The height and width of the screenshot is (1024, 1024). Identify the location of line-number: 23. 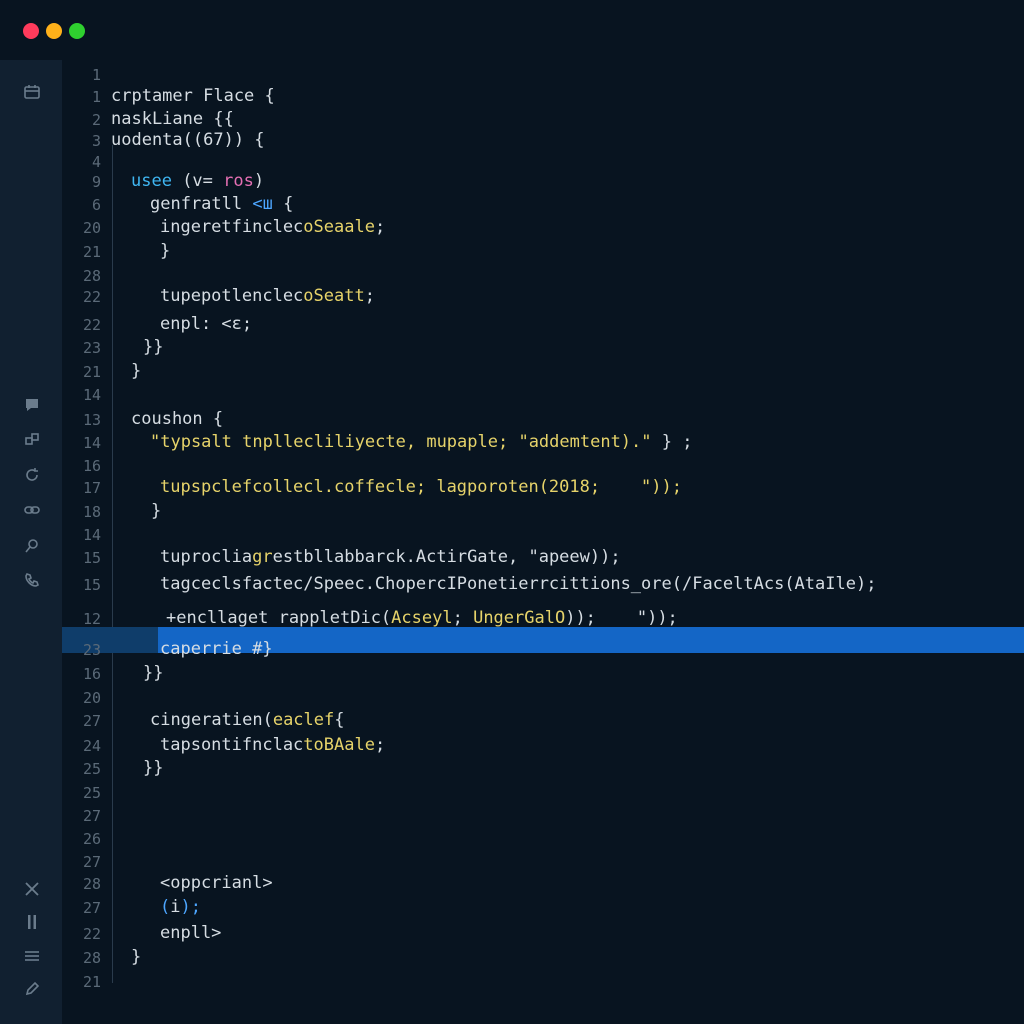
(91, 650).